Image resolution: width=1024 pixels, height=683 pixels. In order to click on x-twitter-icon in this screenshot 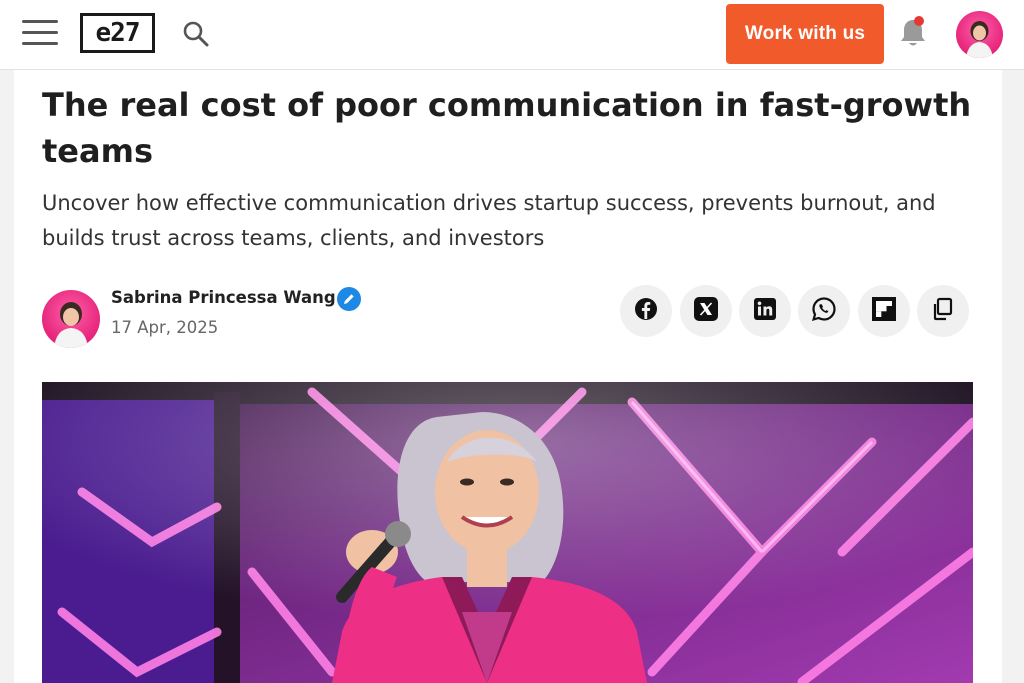, I will do `click(706, 311)`.